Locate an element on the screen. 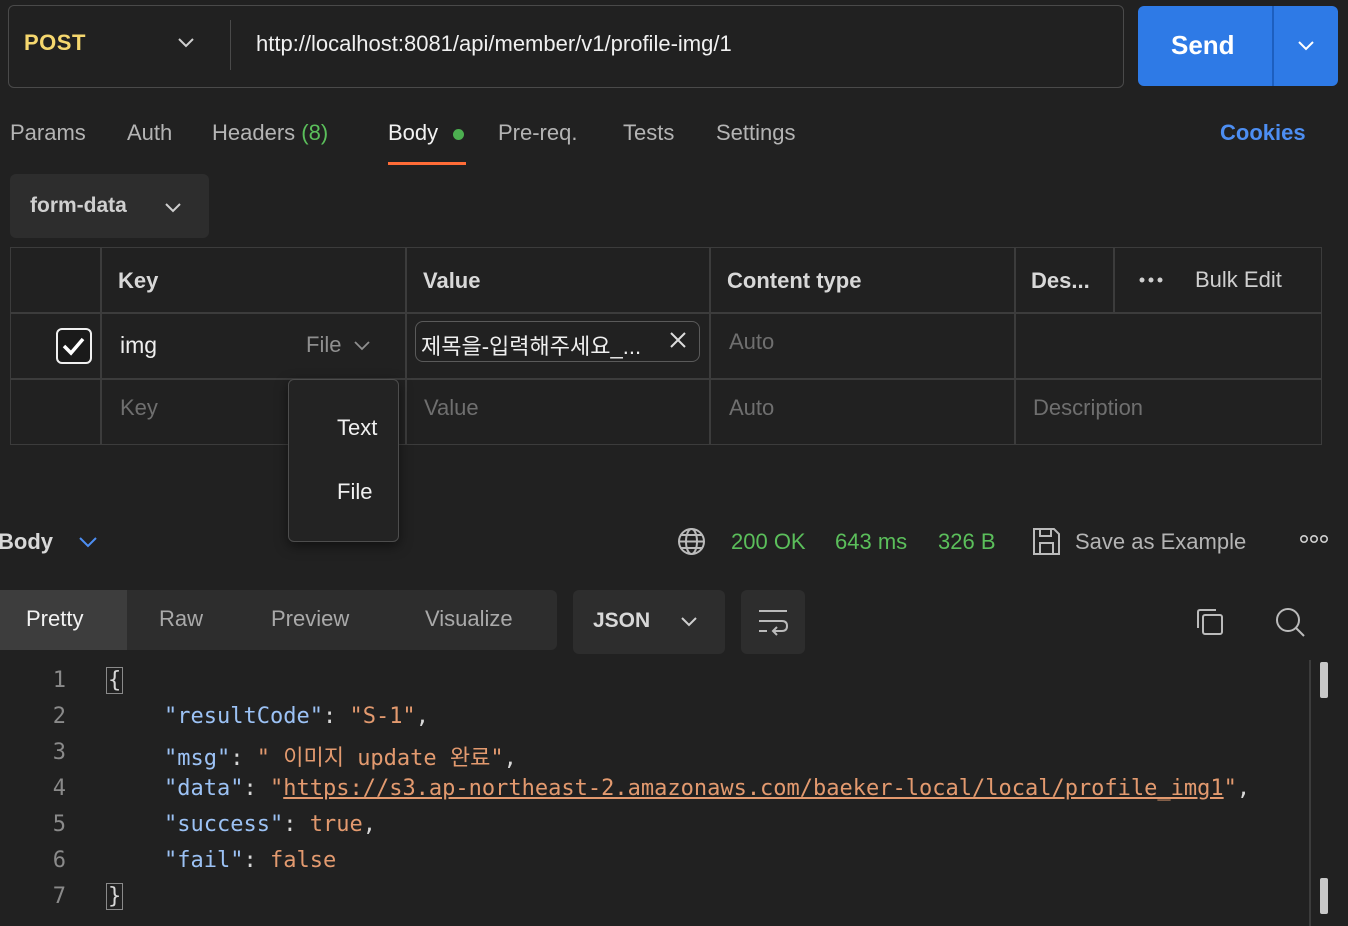  globe-icon is located at coordinates (691, 541).